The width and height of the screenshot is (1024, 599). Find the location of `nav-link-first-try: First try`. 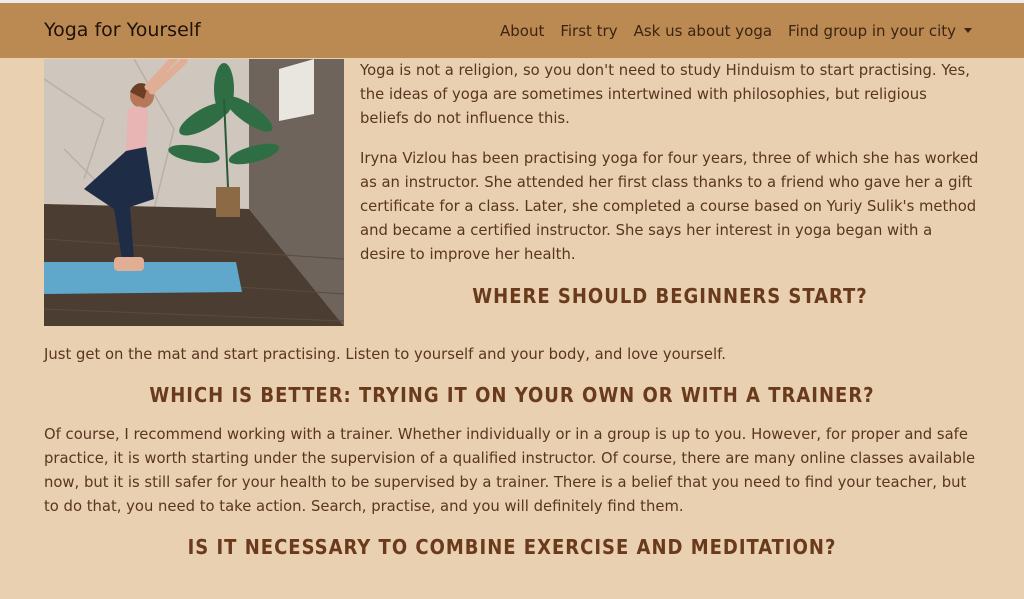

nav-link-first-try: First try is located at coordinates (588, 31).